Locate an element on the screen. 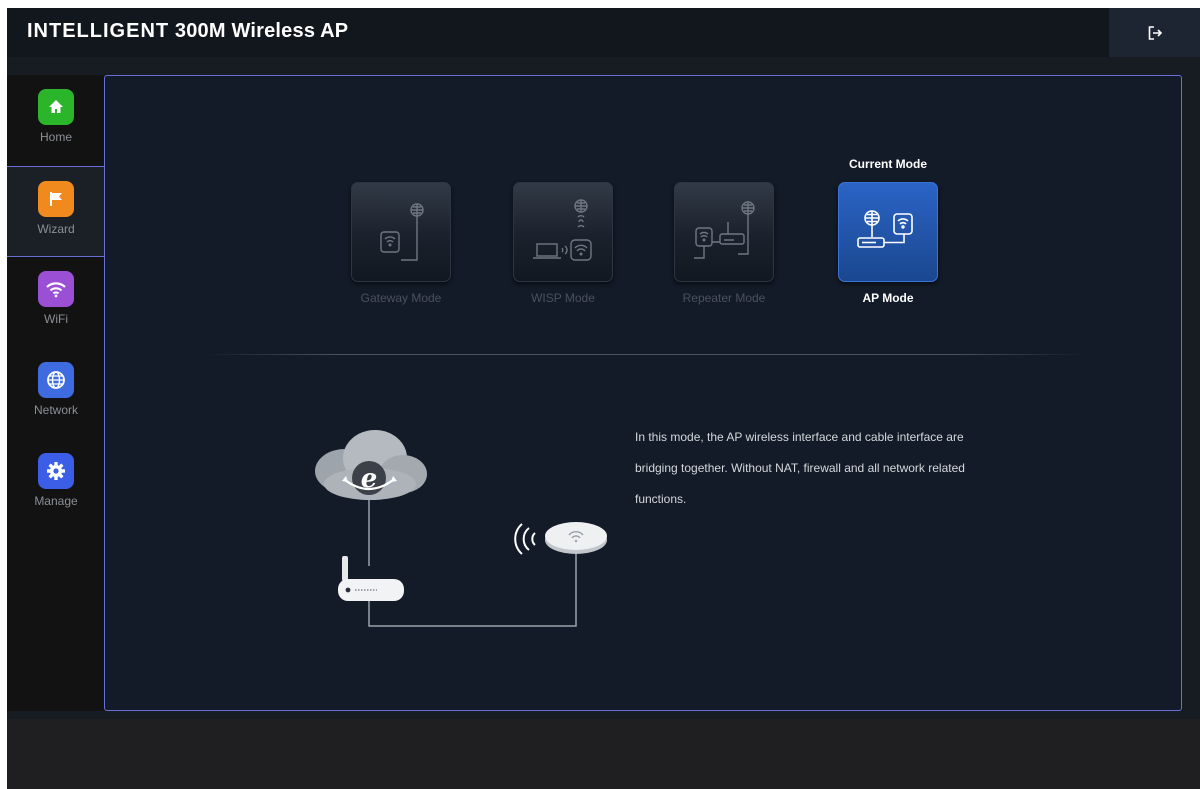  wisp-mode-icon is located at coordinates (562, 230).